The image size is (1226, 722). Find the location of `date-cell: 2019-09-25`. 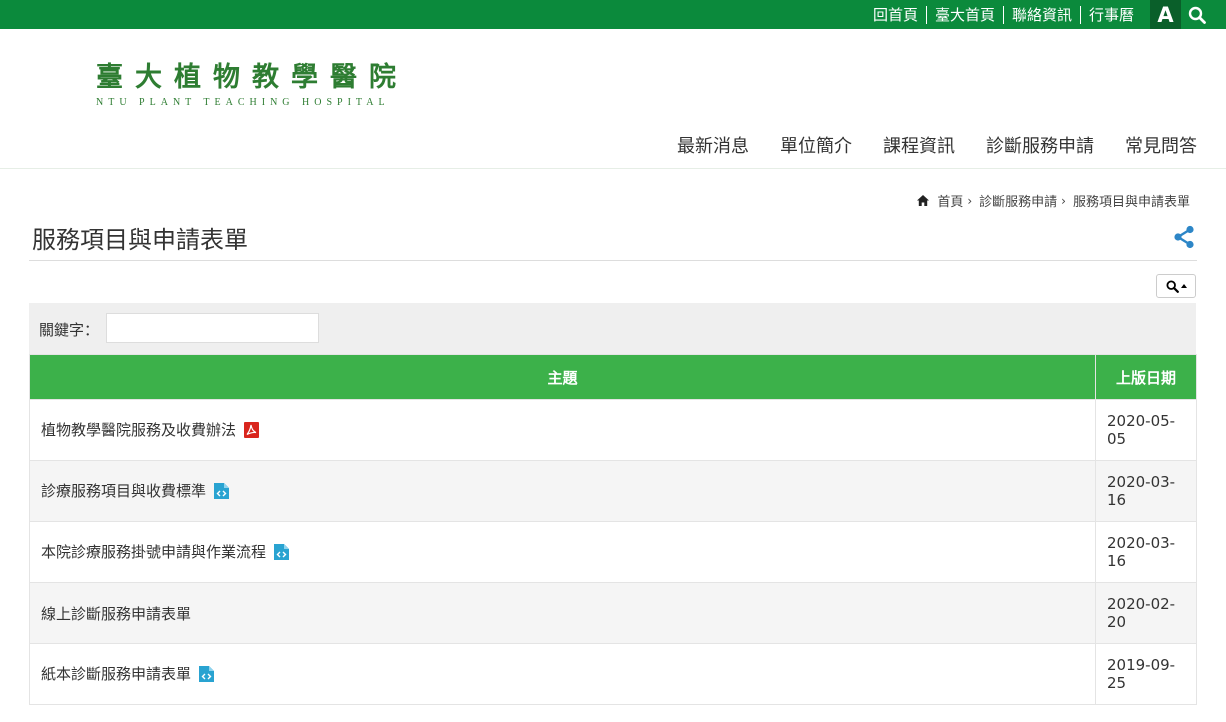

date-cell: 2019-09-25 is located at coordinates (1146, 674).